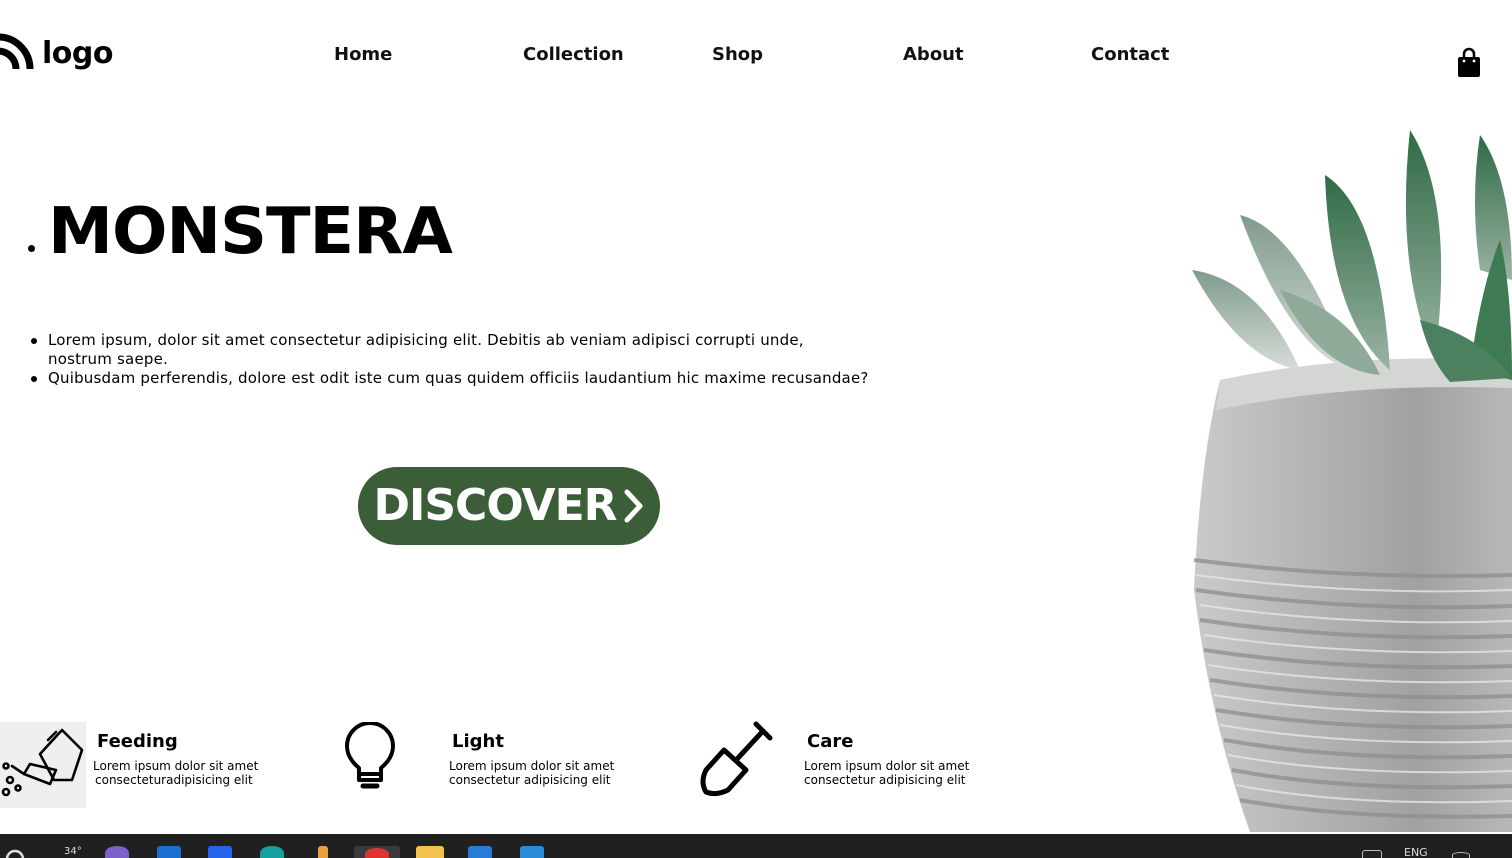  What do you see at coordinates (478, 741) in the screenshot?
I see `feature-light-title: Light` at bounding box center [478, 741].